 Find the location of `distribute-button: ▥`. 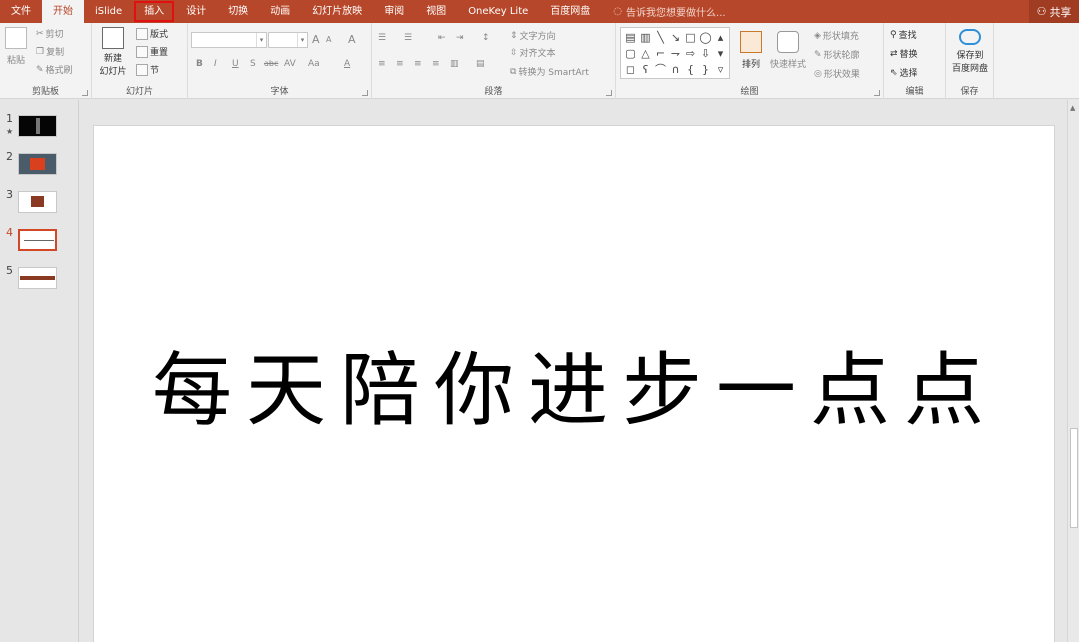

distribute-button: ▥ is located at coordinates (454, 64).